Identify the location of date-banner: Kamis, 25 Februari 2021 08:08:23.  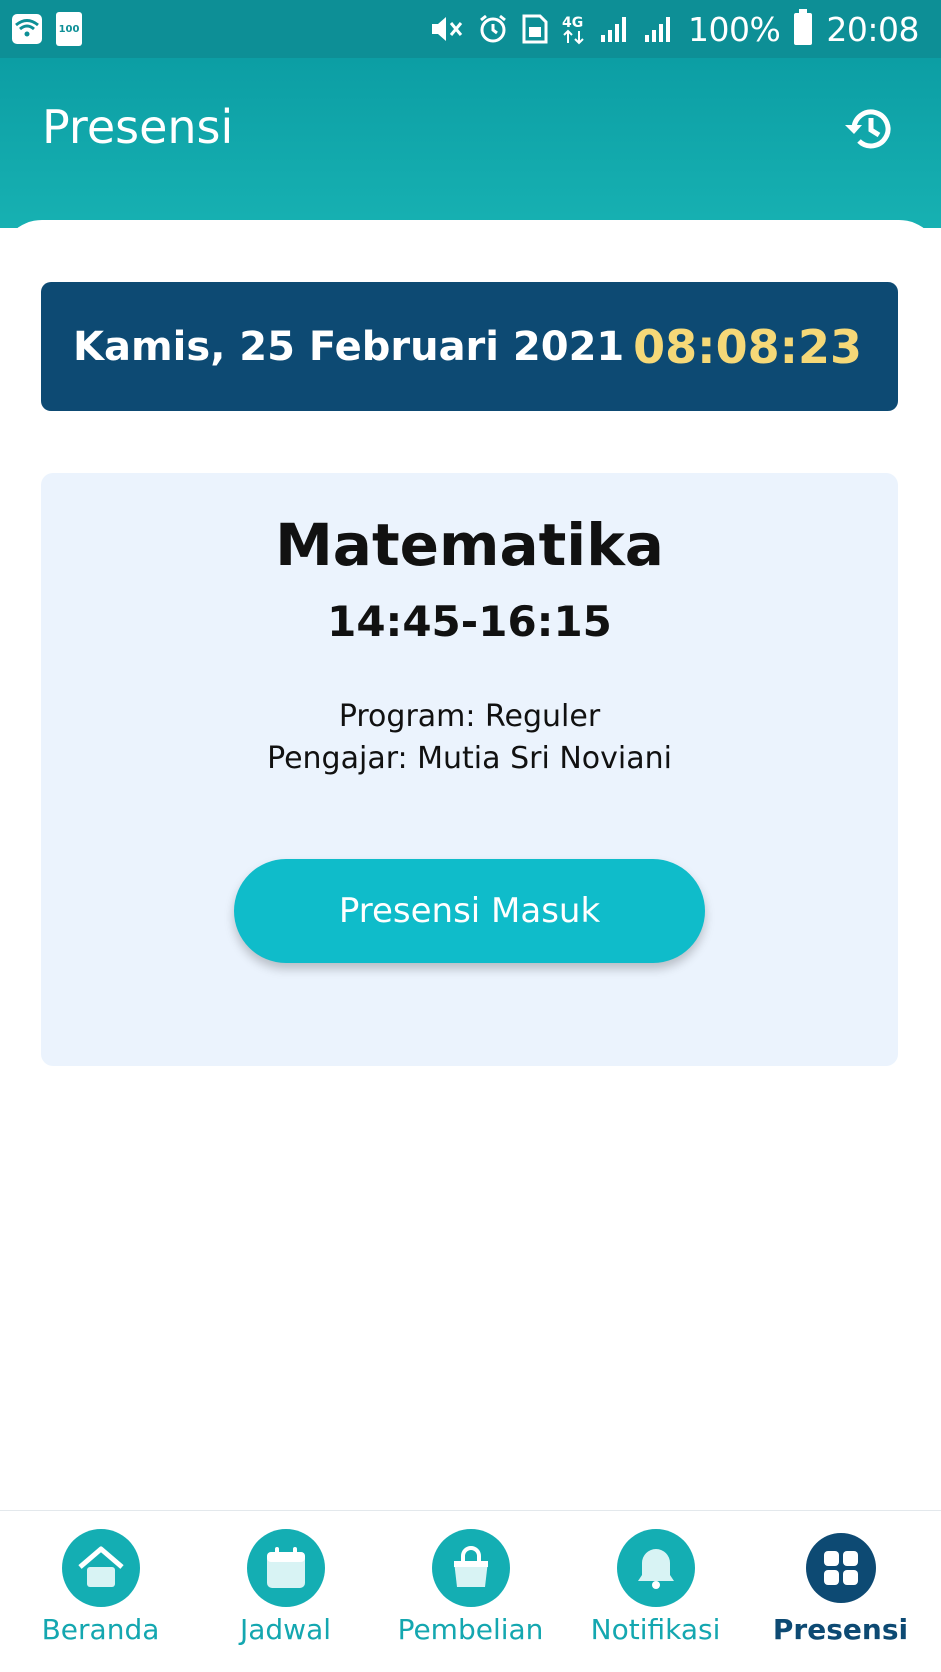
(469, 346).